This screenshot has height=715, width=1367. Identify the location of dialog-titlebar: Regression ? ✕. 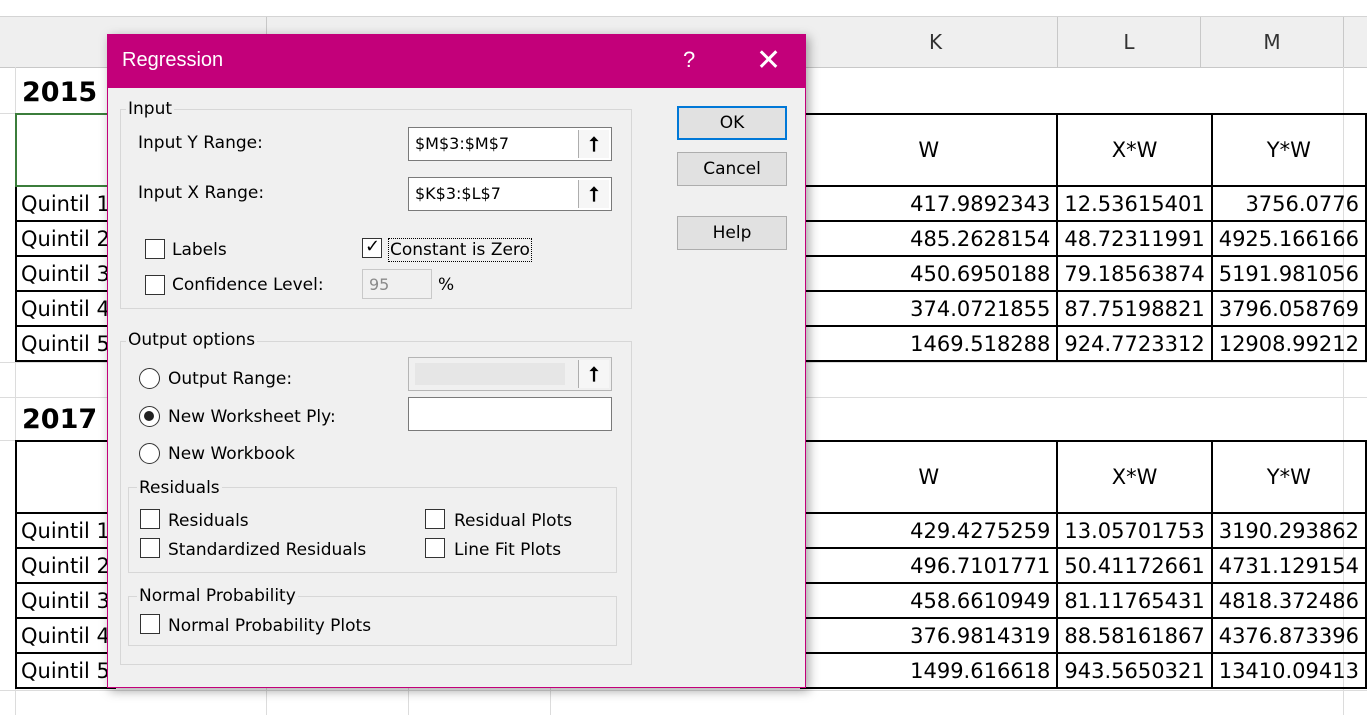
(456, 61).